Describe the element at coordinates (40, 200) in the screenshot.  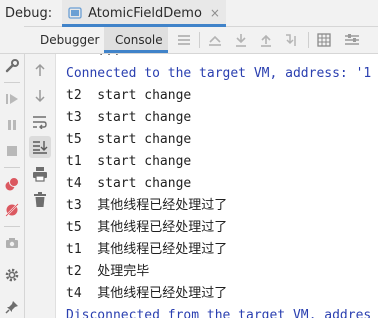
I see `trash-icon` at that location.